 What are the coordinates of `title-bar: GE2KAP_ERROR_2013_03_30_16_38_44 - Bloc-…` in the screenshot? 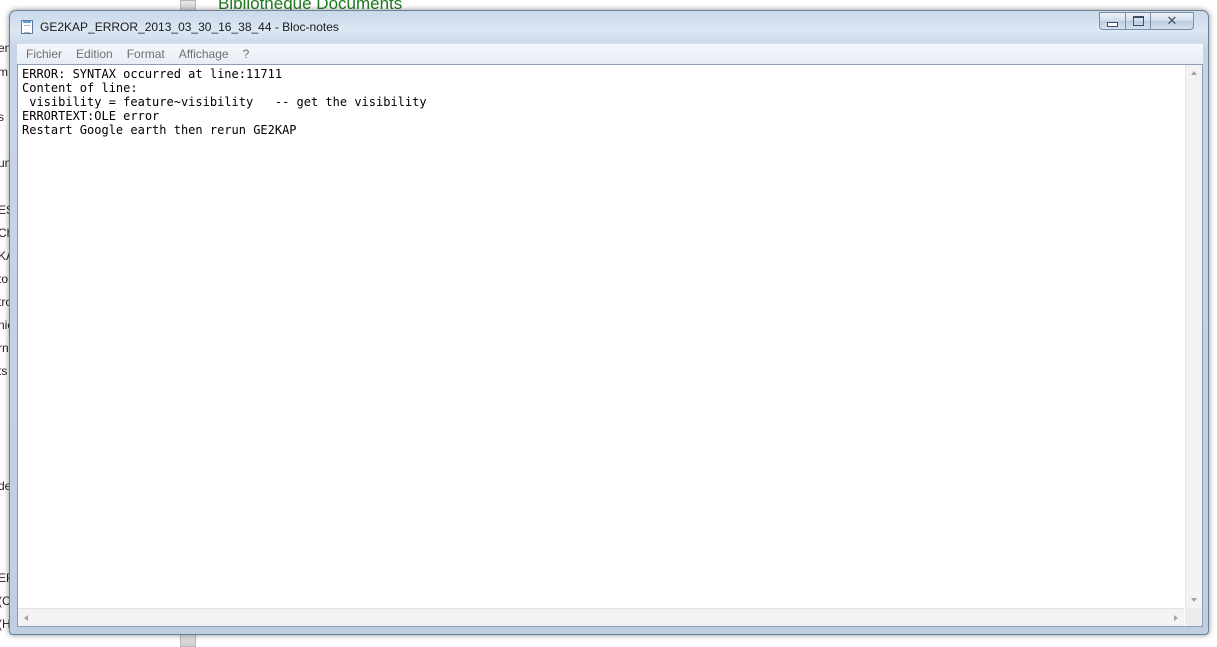 It's located at (609, 26).